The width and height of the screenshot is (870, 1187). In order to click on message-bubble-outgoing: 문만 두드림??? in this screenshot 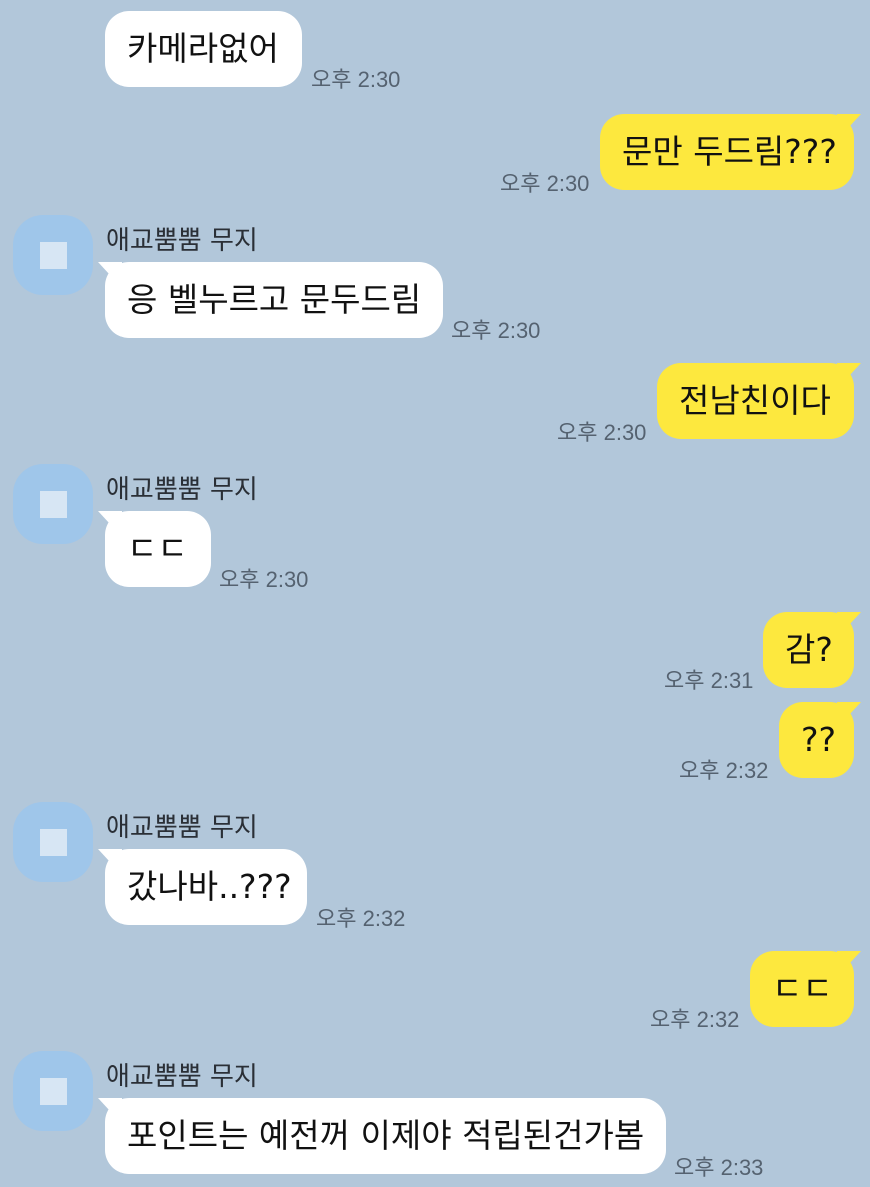, I will do `click(727, 152)`.